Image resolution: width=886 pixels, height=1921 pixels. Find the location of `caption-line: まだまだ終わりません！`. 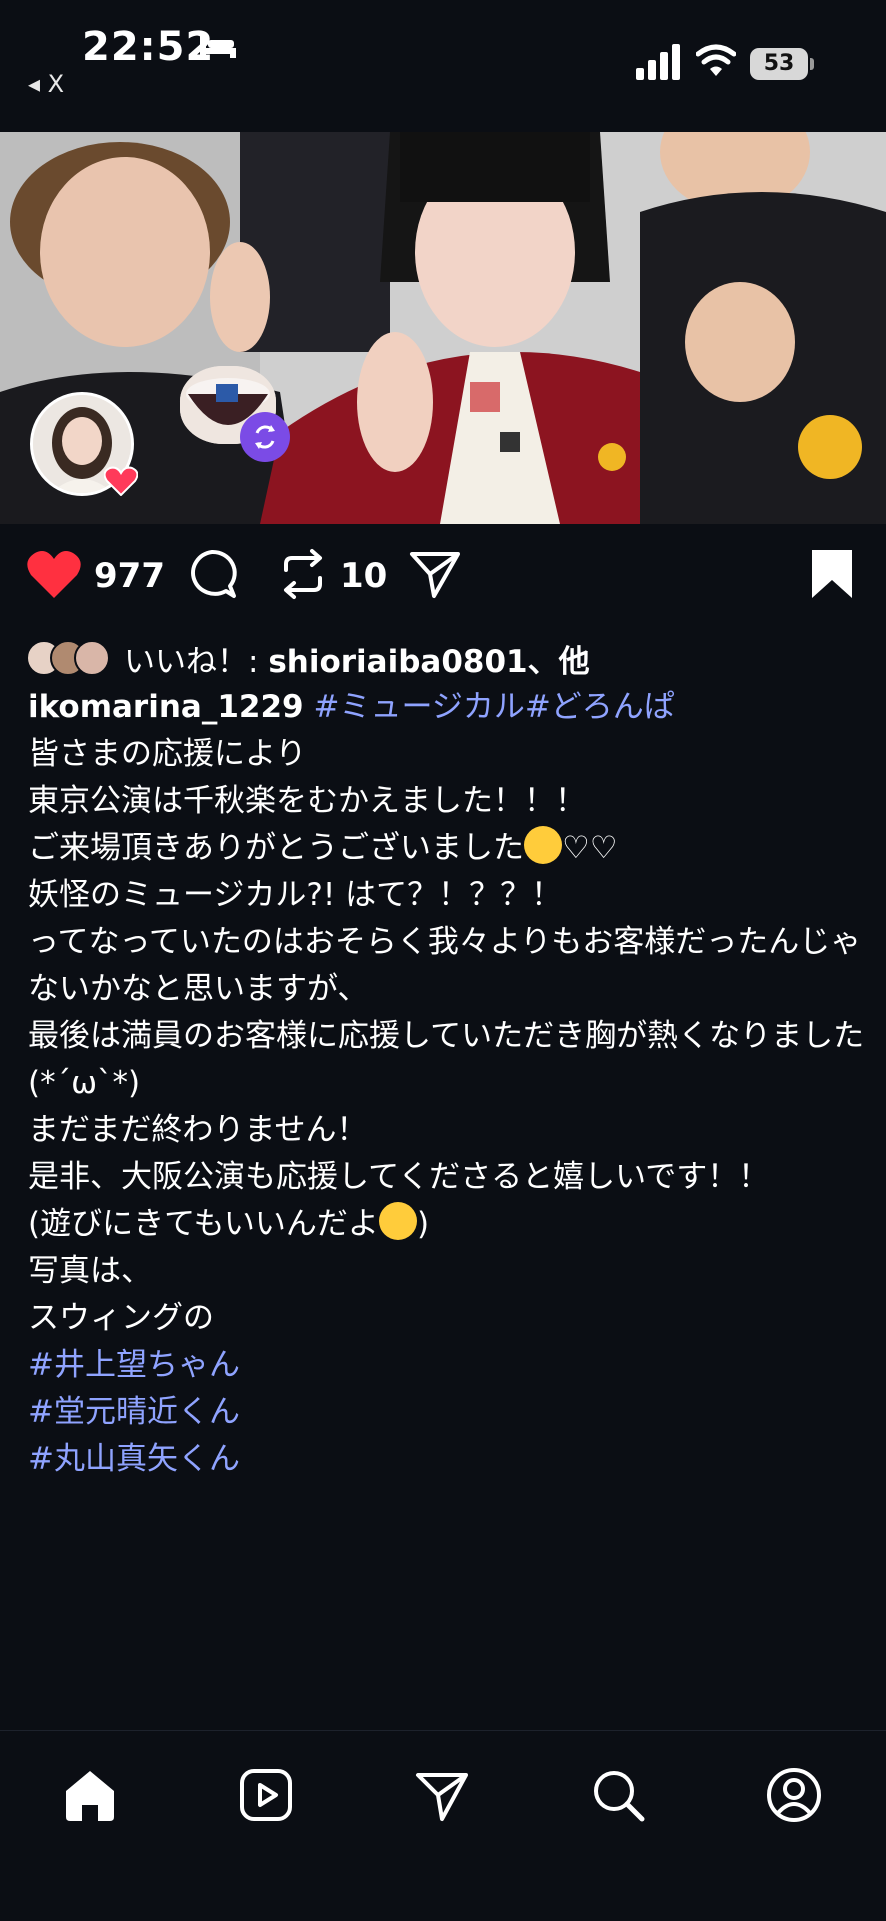

caption-line: まだまだ終わりません！ is located at coordinates (198, 1130).